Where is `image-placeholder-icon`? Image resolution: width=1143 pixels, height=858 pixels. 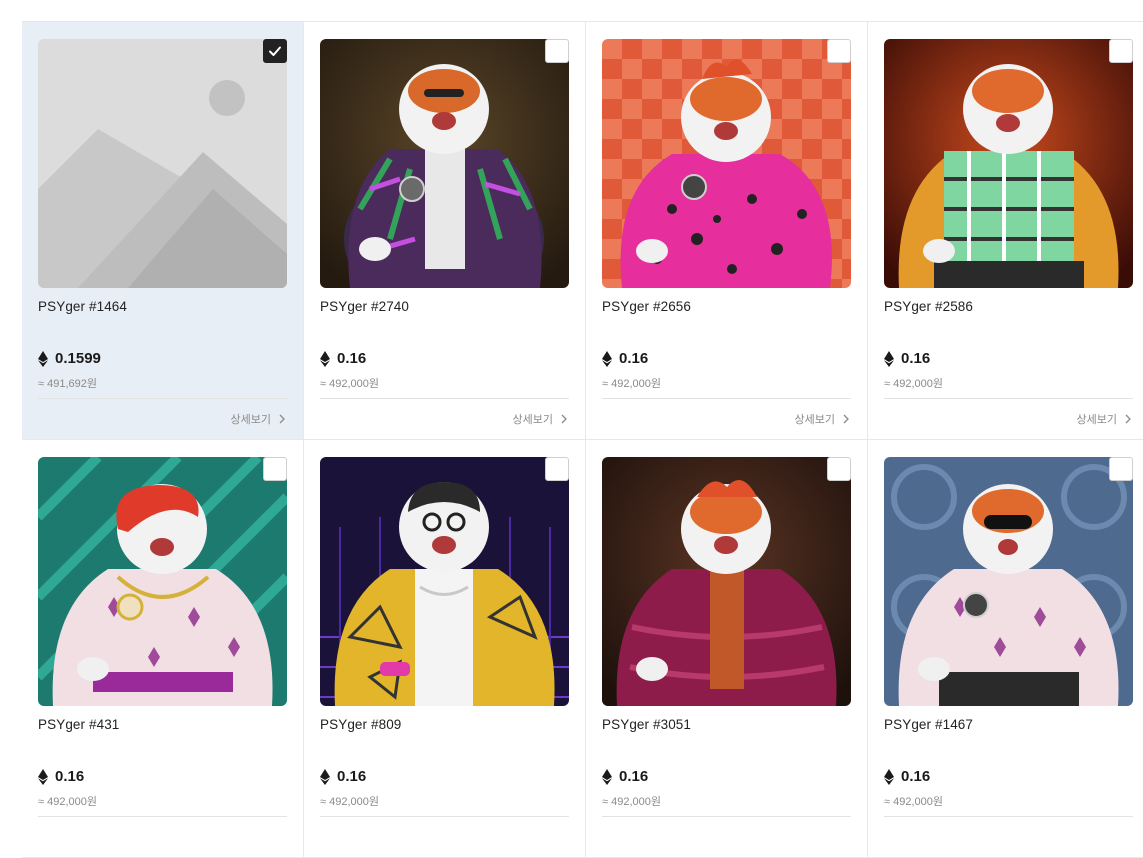 image-placeholder-icon is located at coordinates (162, 163).